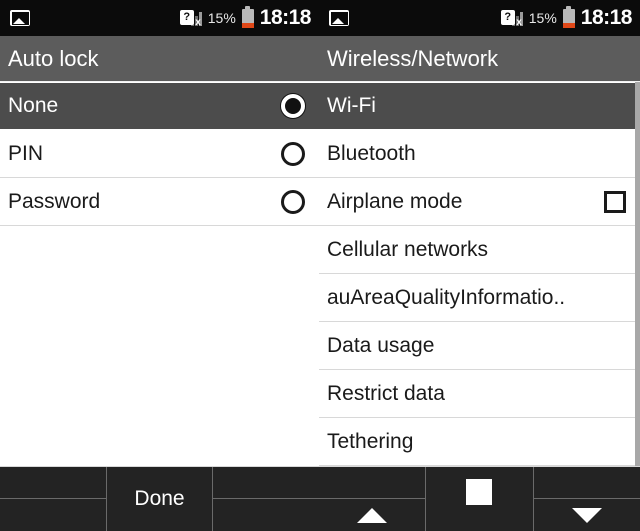 The height and width of the screenshot is (531, 640). Describe the element at coordinates (372, 515) in the screenshot. I see `triangle-up-icon` at that location.